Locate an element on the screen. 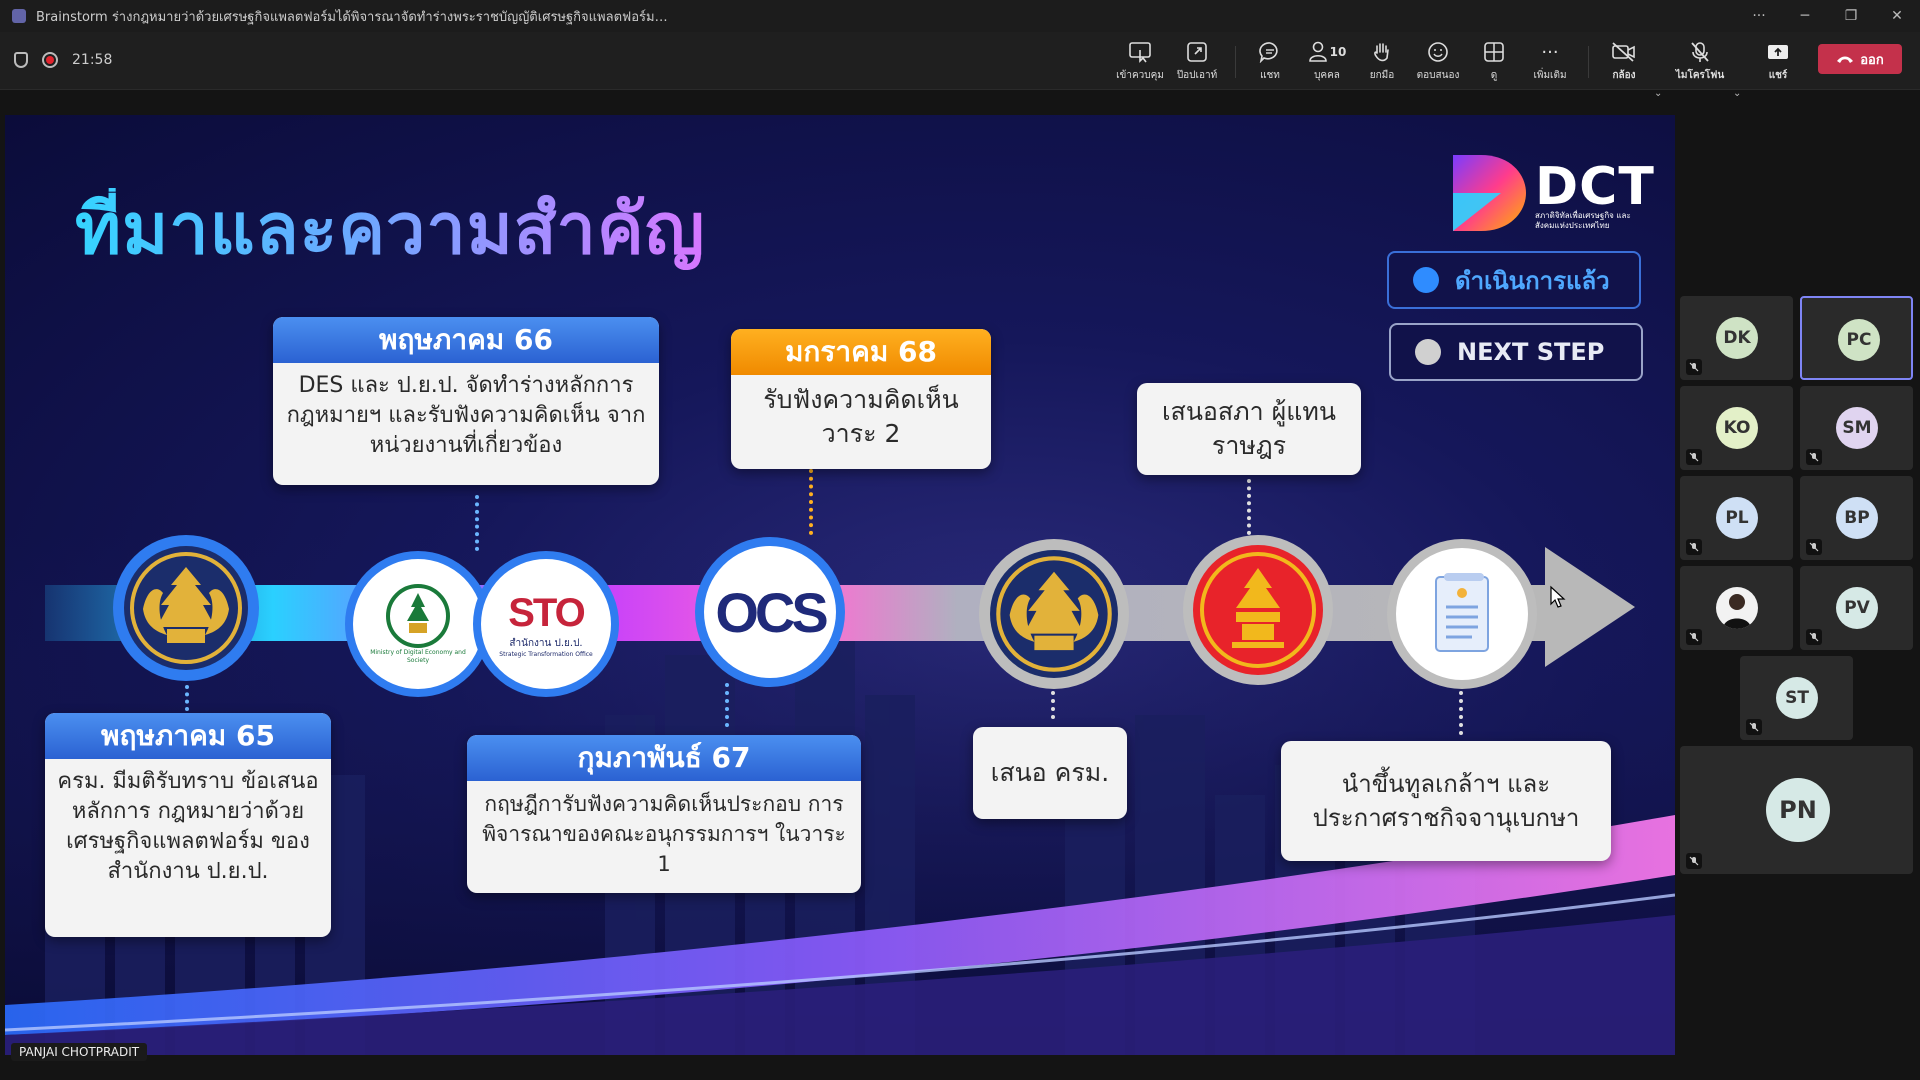 This screenshot has width=1920, height=1080. connector-may65 is located at coordinates (187, 698).